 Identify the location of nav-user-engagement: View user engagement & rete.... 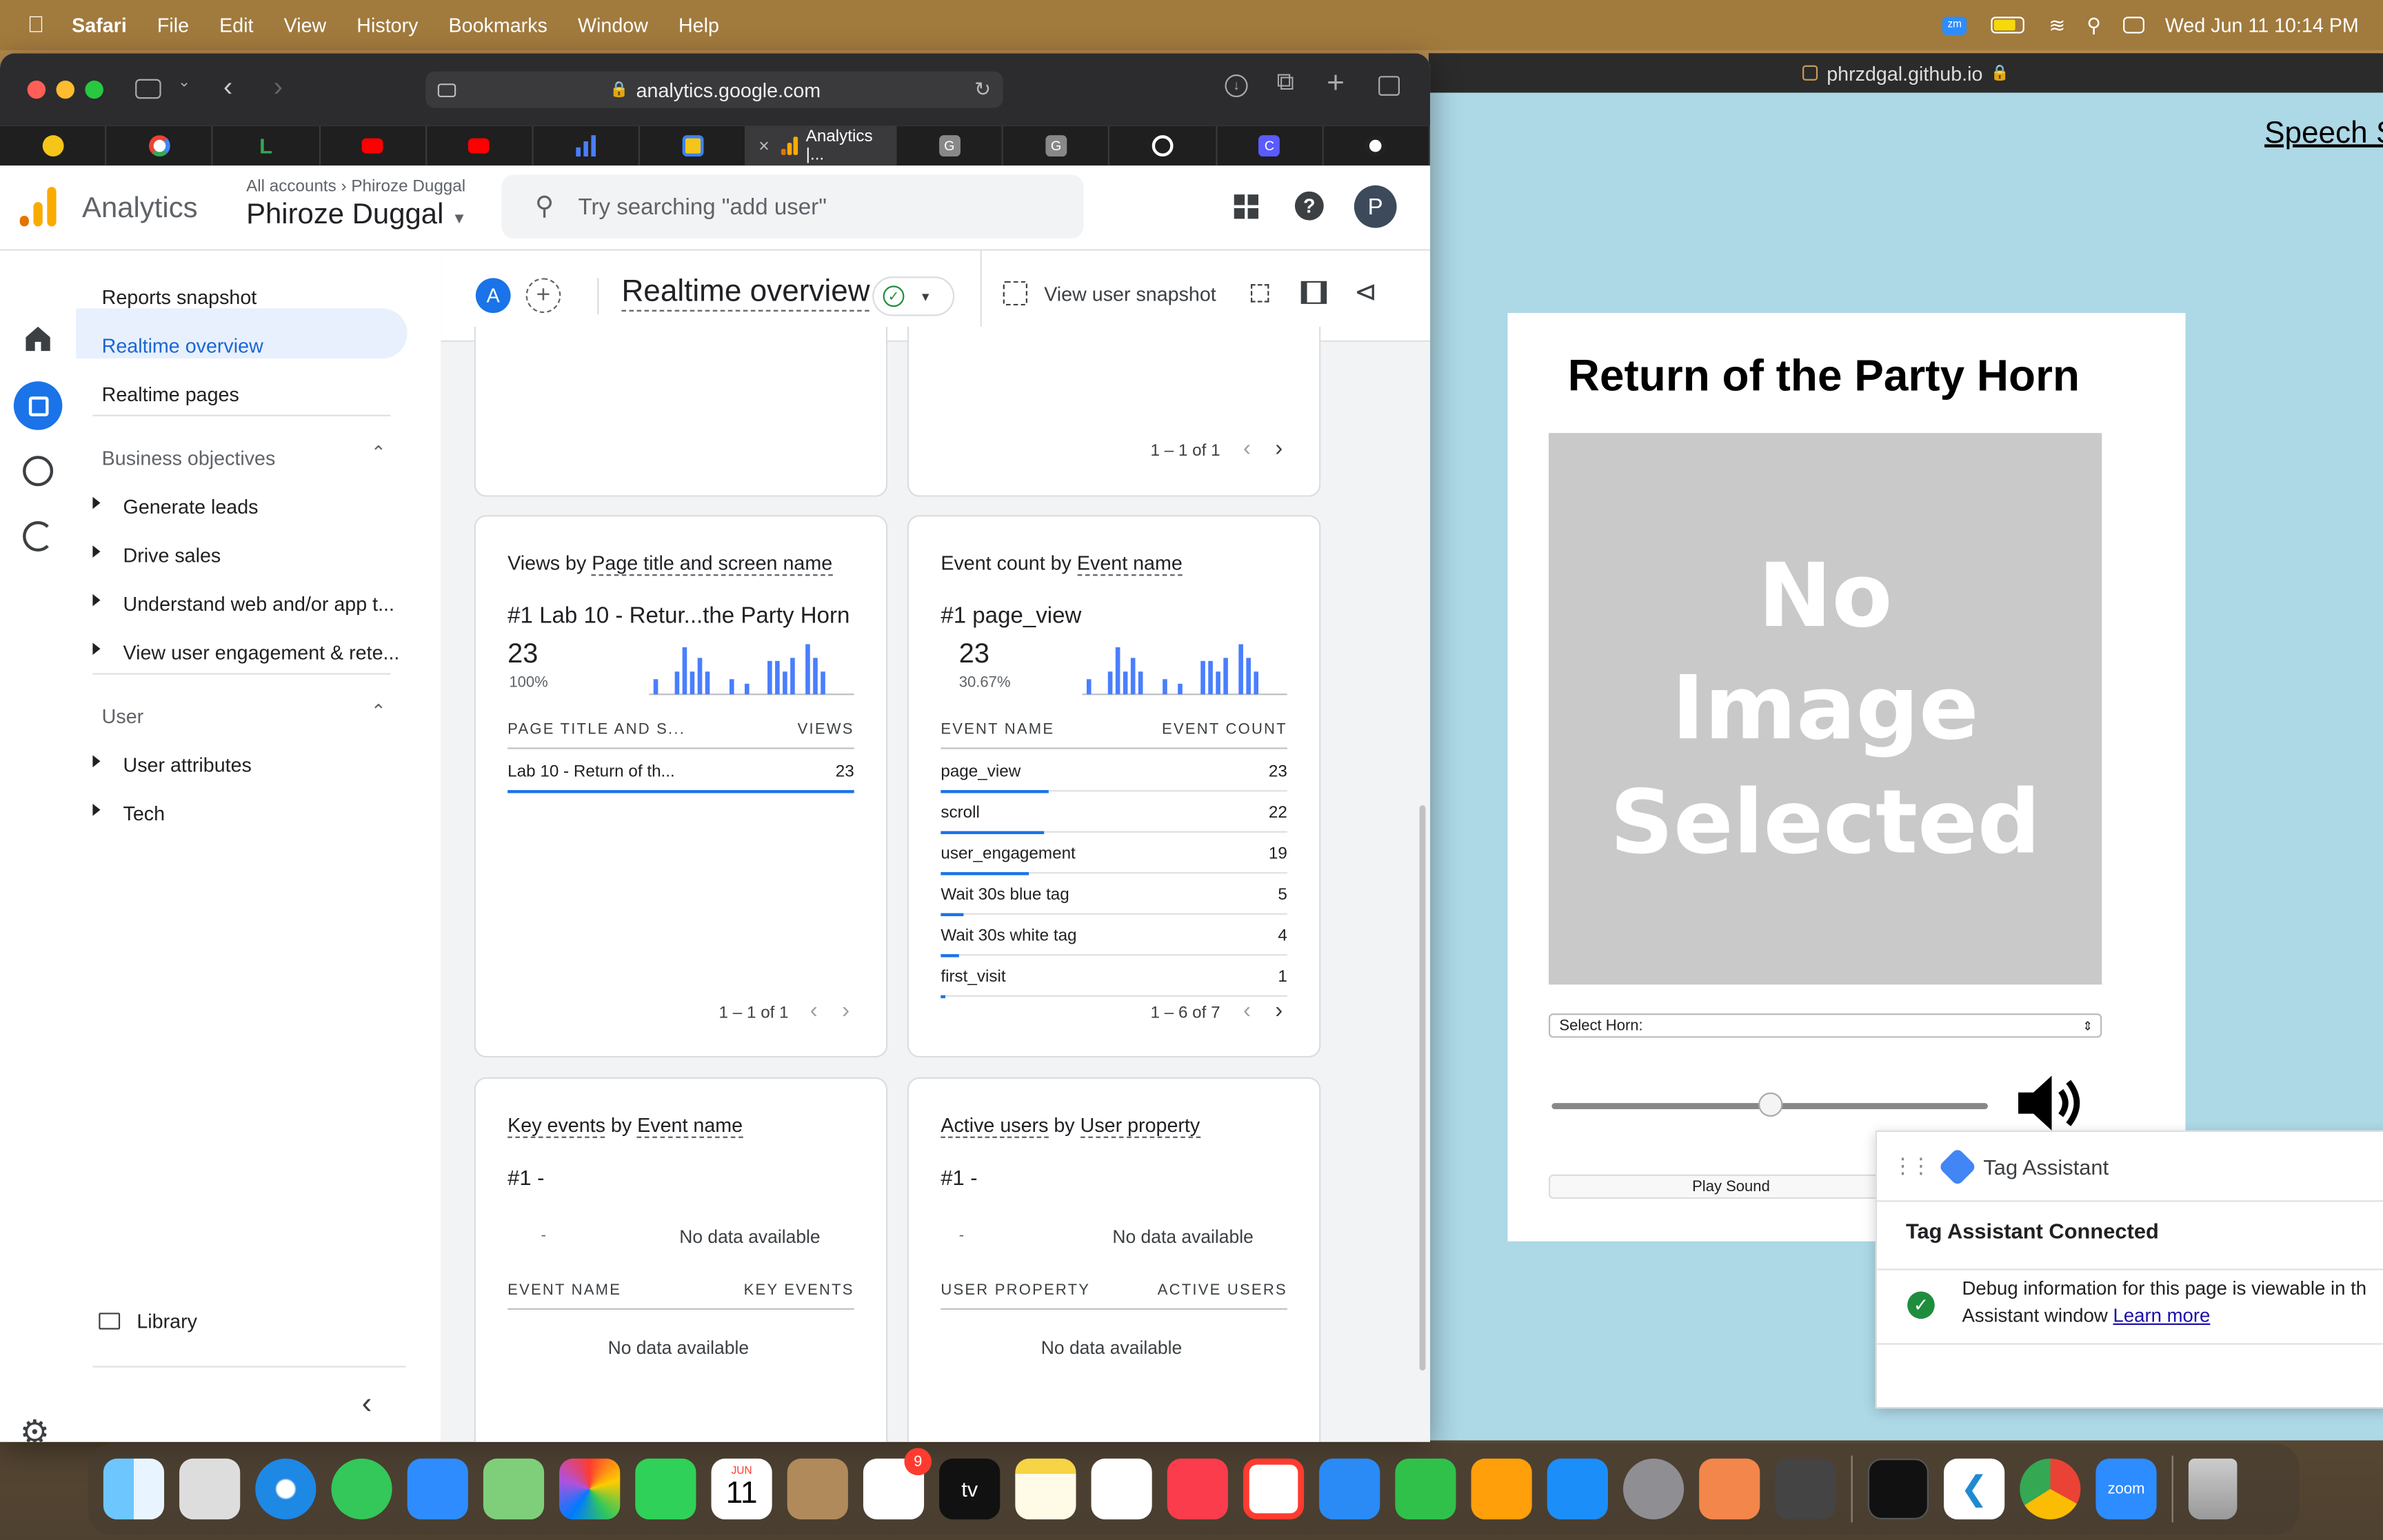
(261, 653).